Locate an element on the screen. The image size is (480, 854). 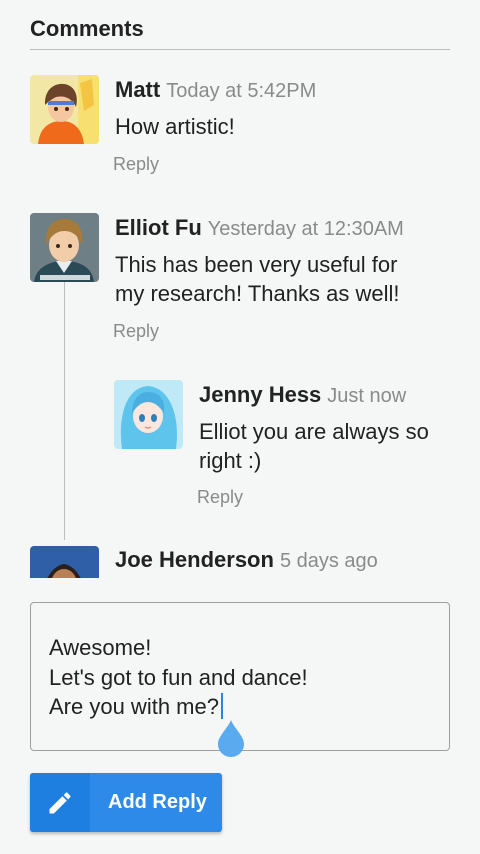
avatar-elliot-icon is located at coordinates (64, 247).